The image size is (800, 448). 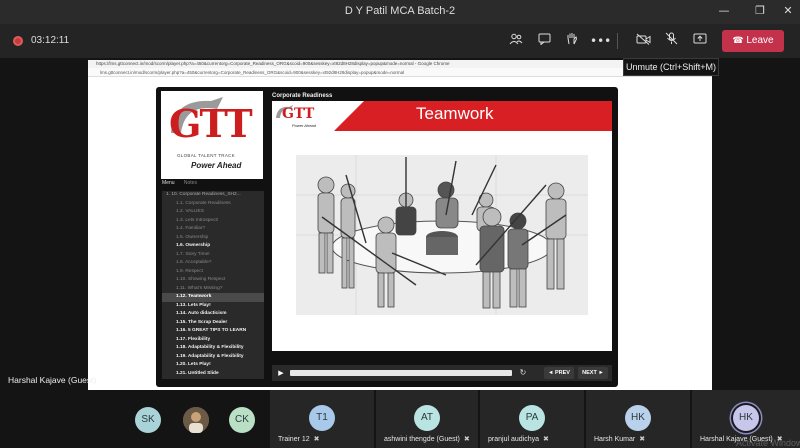 What do you see at coordinates (213, 246) in the screenshot?
I see `menu-item: 1.6. Ownership` at bounding box center [213, 246].